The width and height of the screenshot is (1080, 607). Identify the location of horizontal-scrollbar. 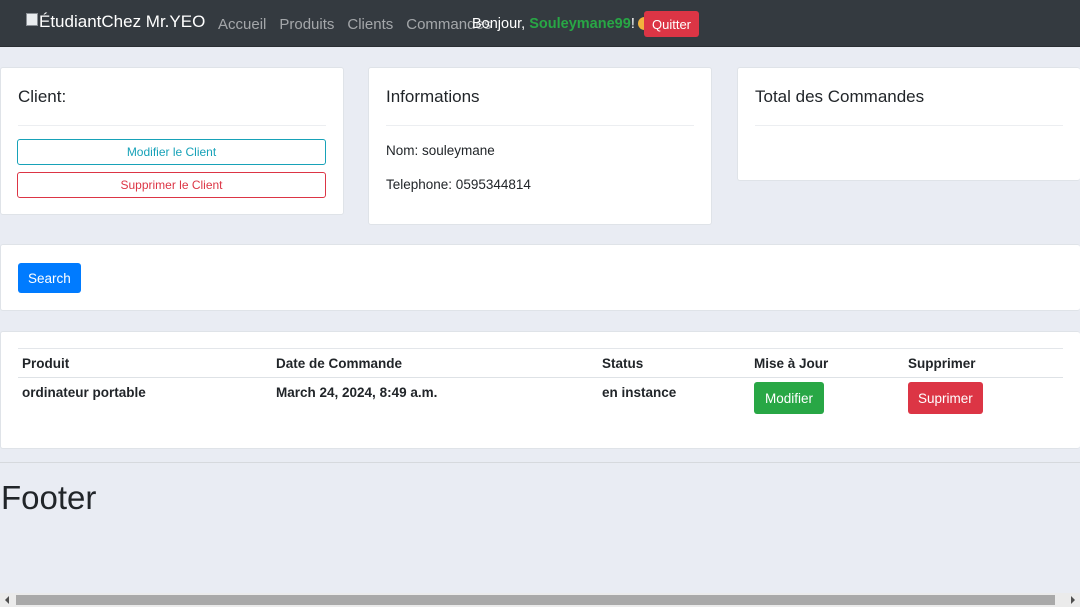
(540, 600).